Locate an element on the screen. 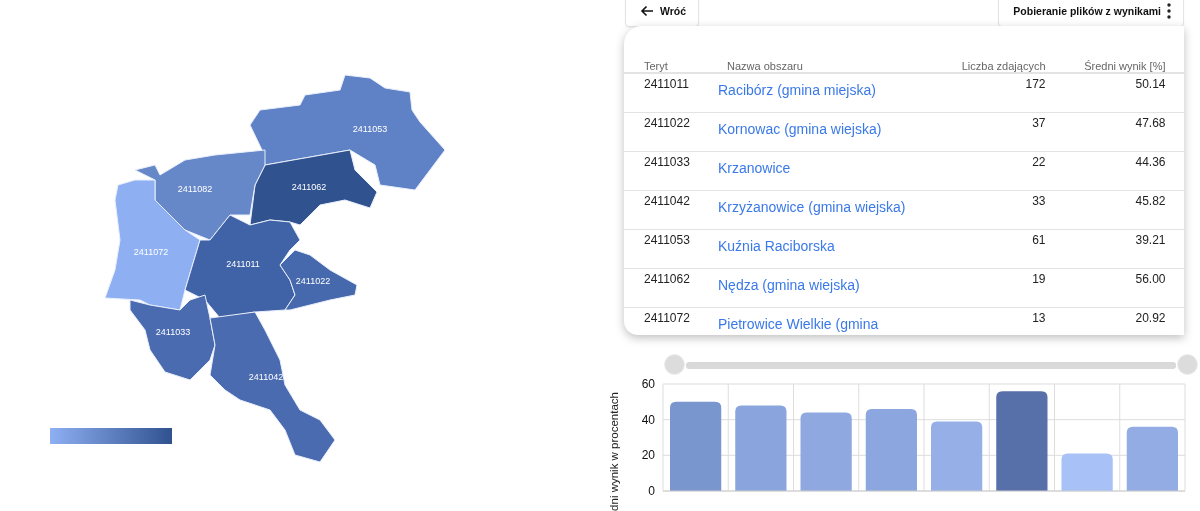 The image size is (1200, 511). area-name-link: Racibórz (gmina miejska) is located at coordinates (797, 90).